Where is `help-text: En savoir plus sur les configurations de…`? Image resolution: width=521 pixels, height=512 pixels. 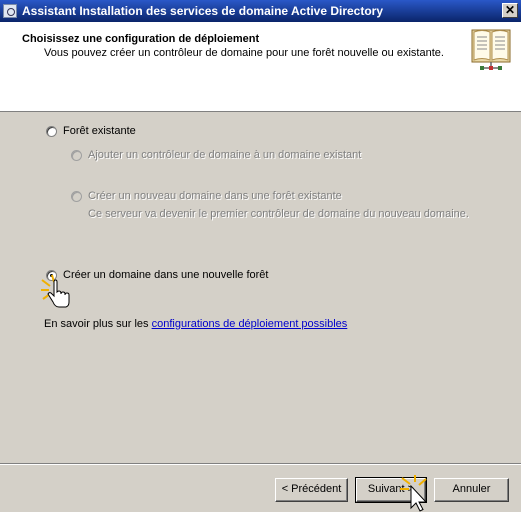
help-text: En savoir plus sur les configurations de… is located at coordinates (195, 324).